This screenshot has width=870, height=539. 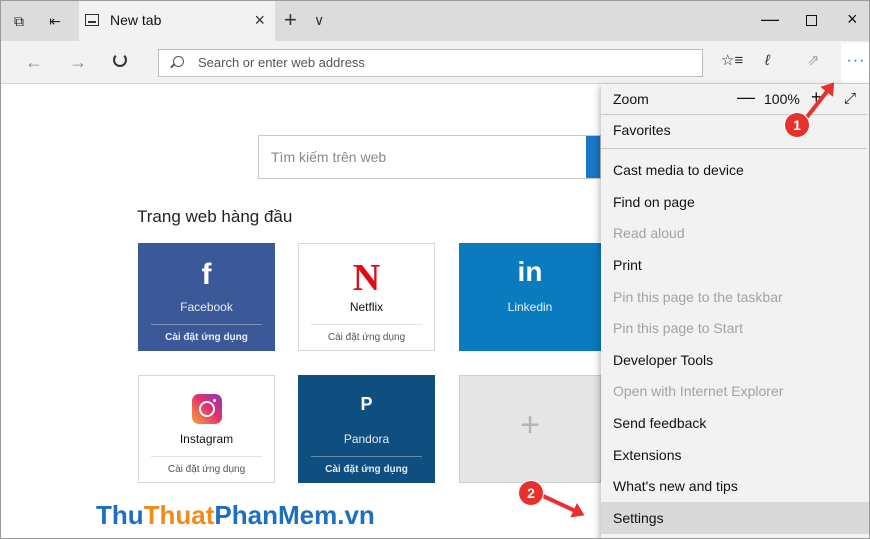 What do you see at coordinates (366, 307) in the screenshot?
I see `tile-name: Netflix` at bounding box center [366, 307].